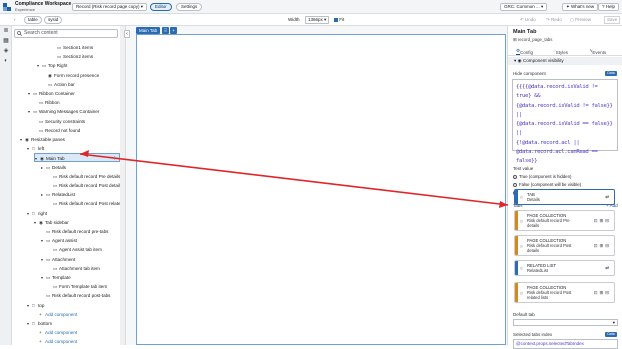 The height and width of the screenshot is (349, 622). What do you see at coordinates (339, 20) in the screenshot?
I see `fit-checkbox: Fit` at bounding box center [339, 20].